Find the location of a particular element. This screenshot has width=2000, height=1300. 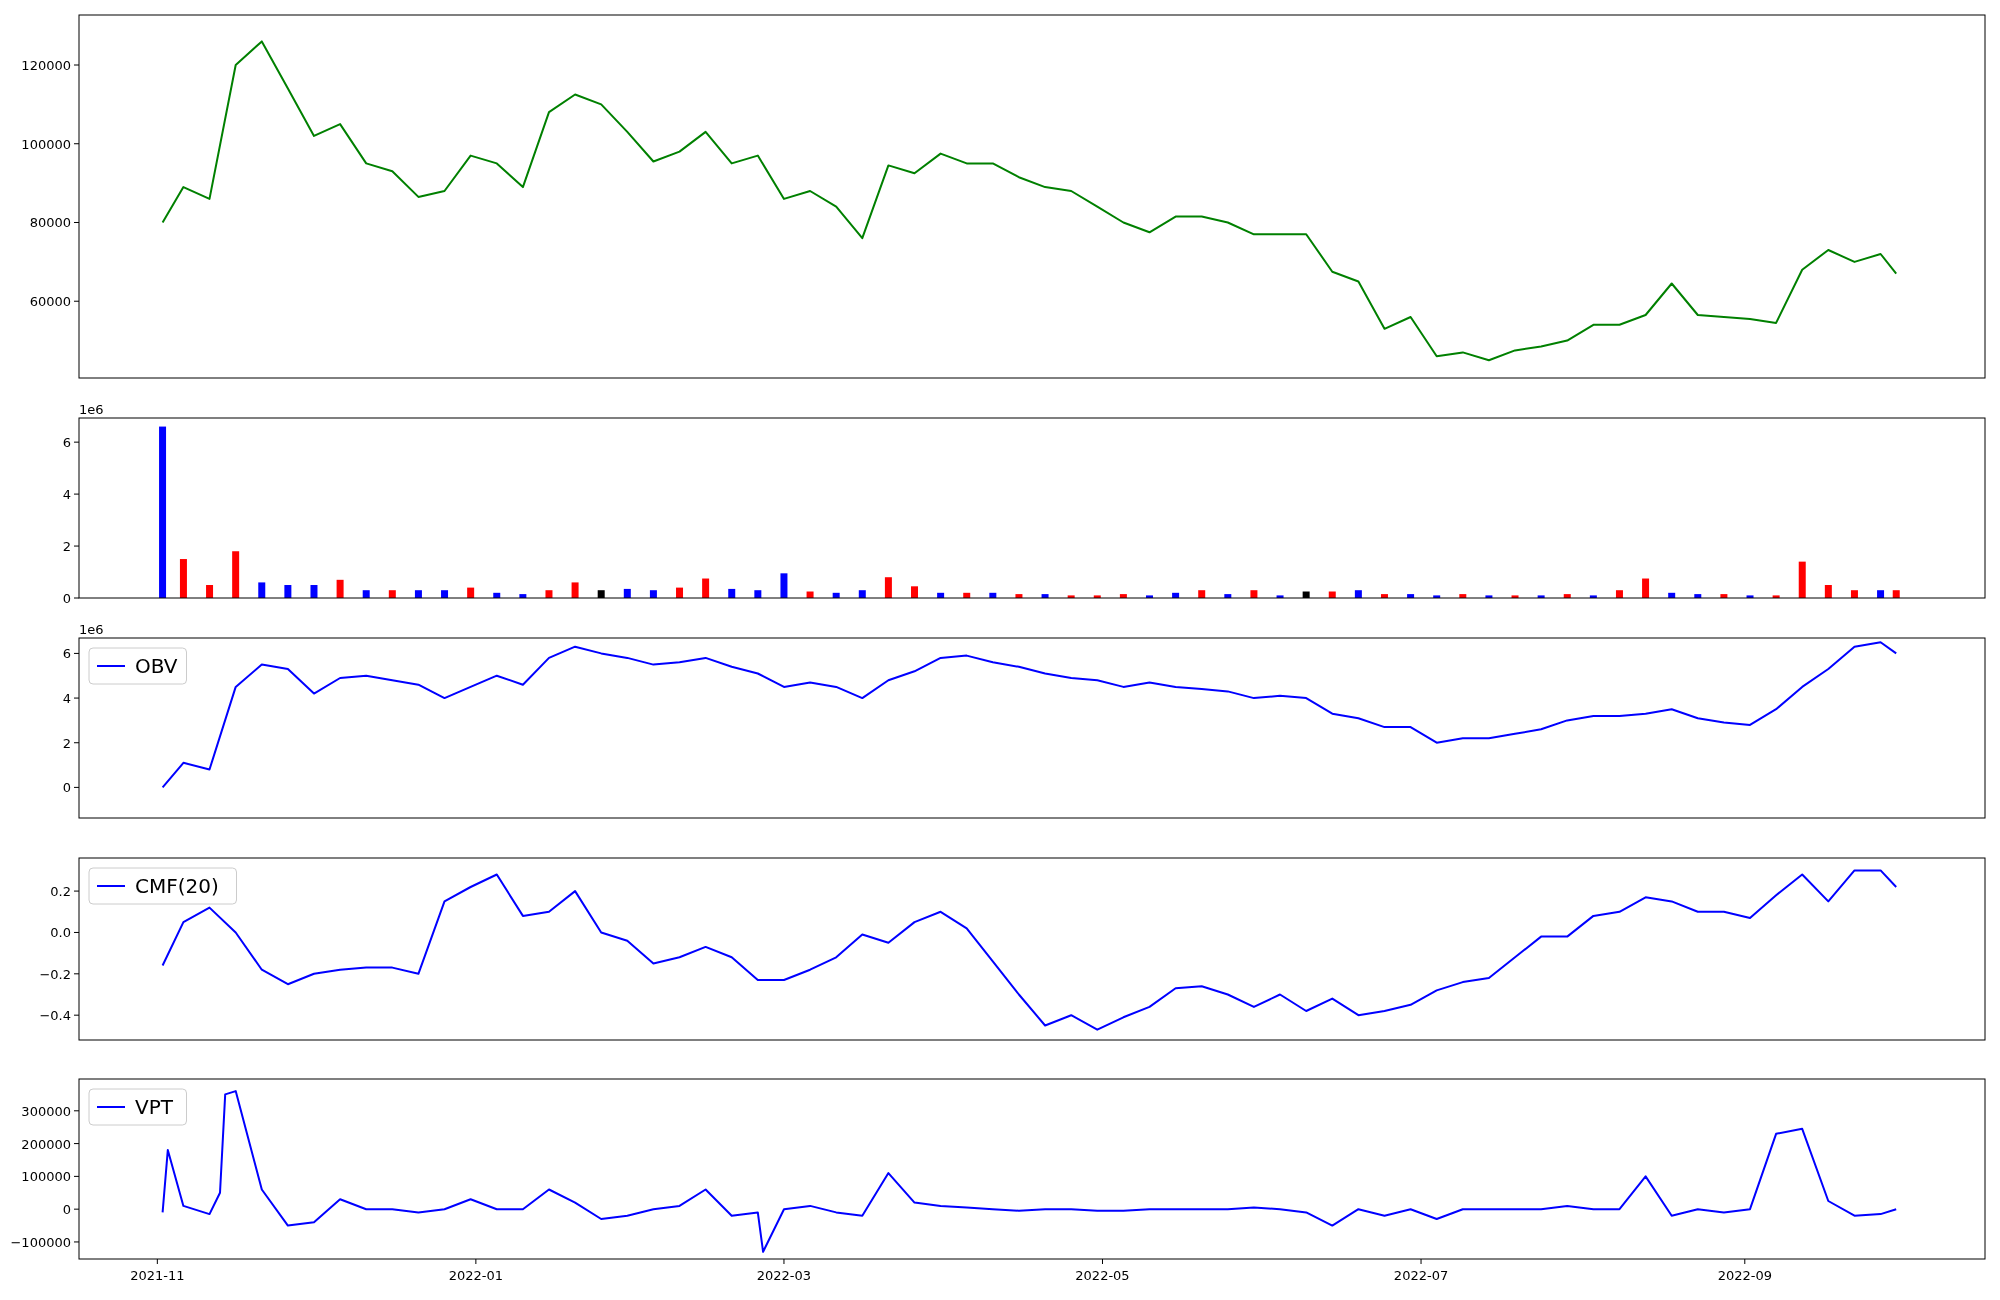

tick-label: 120000 is located at coordinates (46, 65).